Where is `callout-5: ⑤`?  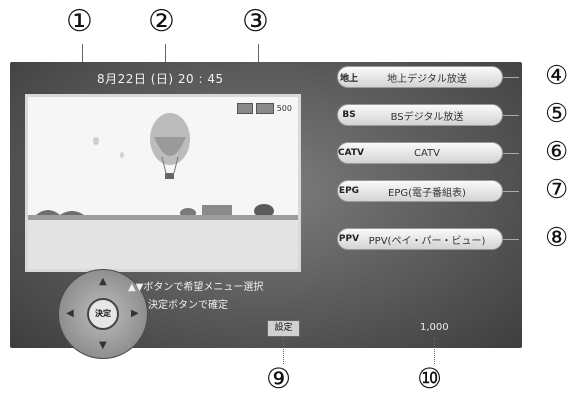 callout-5: ⑤ is located at coordinates (557, 114).